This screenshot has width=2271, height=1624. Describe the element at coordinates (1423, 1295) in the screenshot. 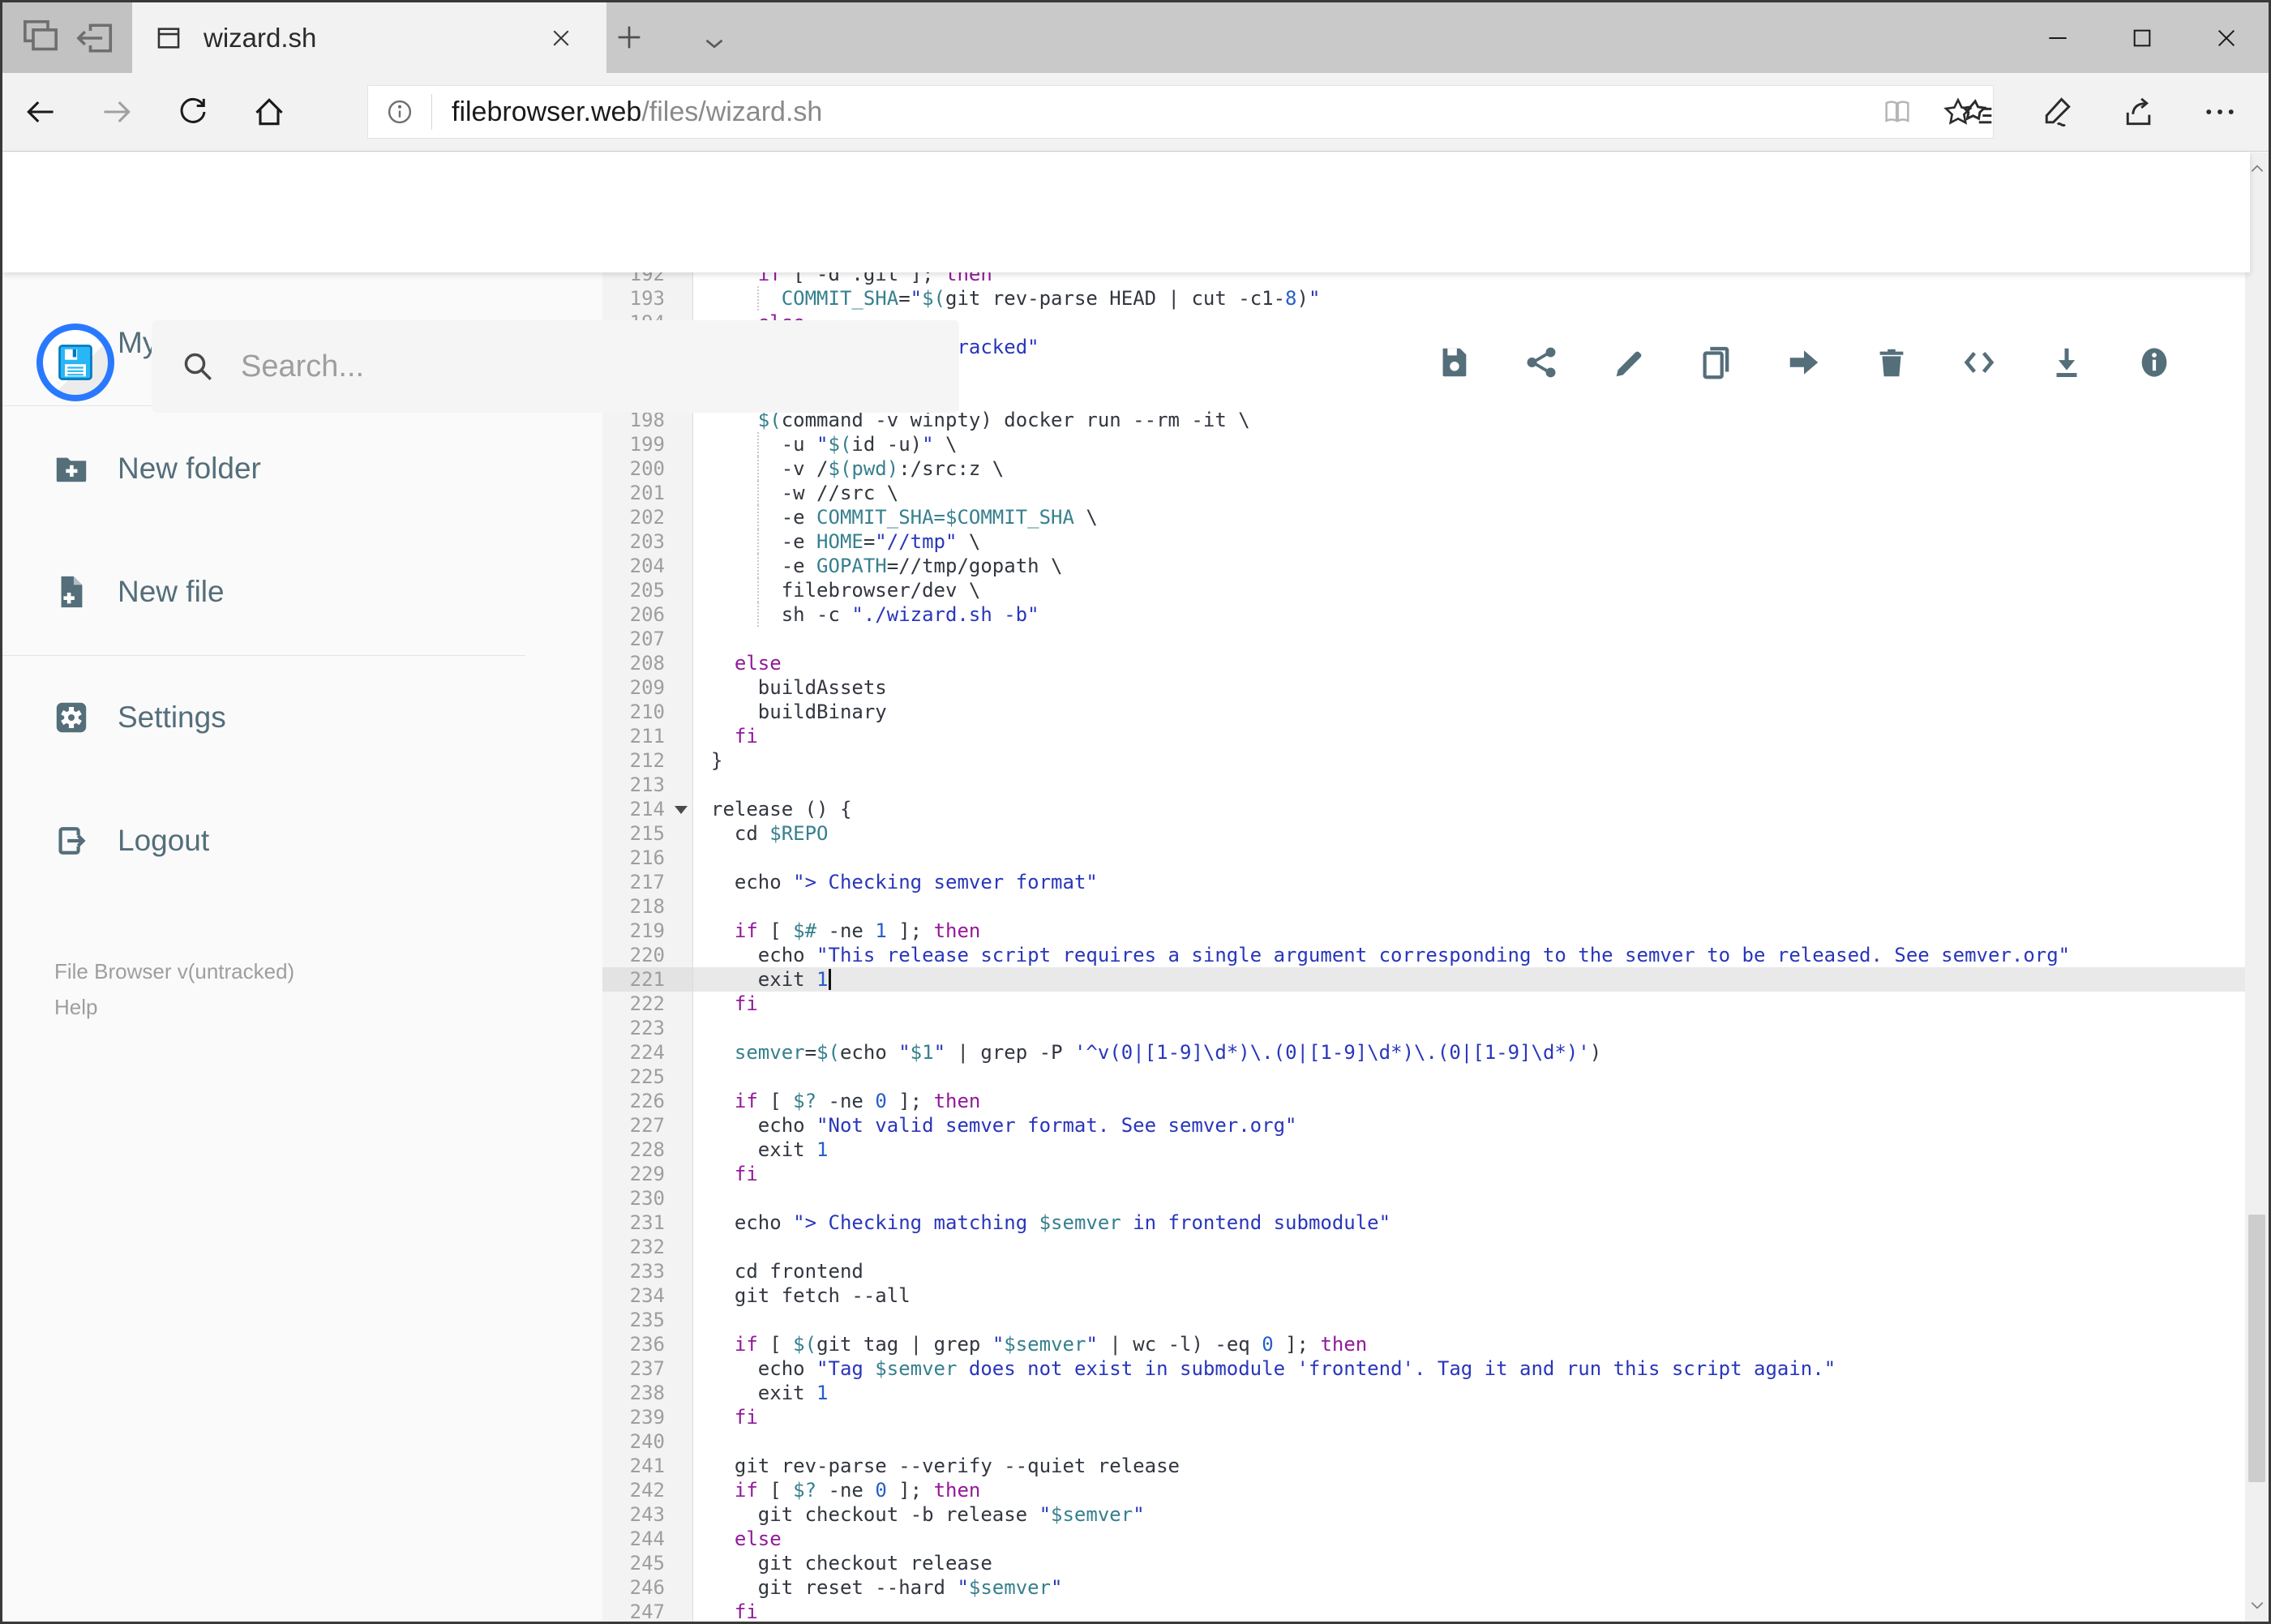

I see `code-line: 234 git fetch --all` at that location.